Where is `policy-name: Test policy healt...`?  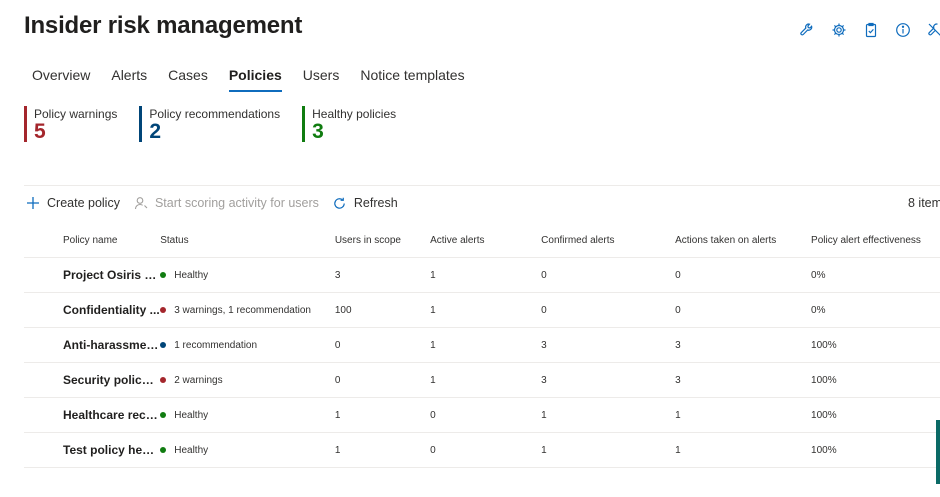 policy-name: Test policy healt... is located at coordinates (111, 450).